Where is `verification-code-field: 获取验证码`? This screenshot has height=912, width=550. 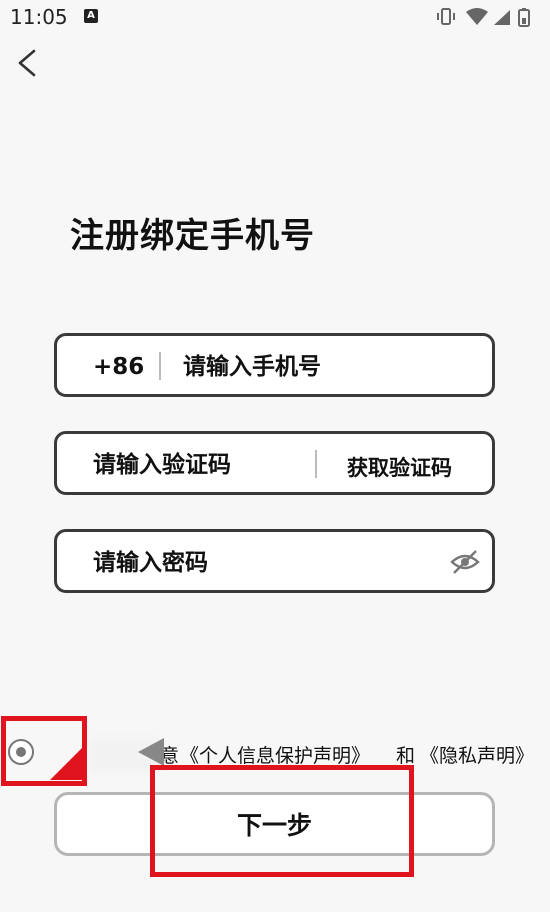 verification-code-field: 获取验证码 is located at coordinates (274, 463).